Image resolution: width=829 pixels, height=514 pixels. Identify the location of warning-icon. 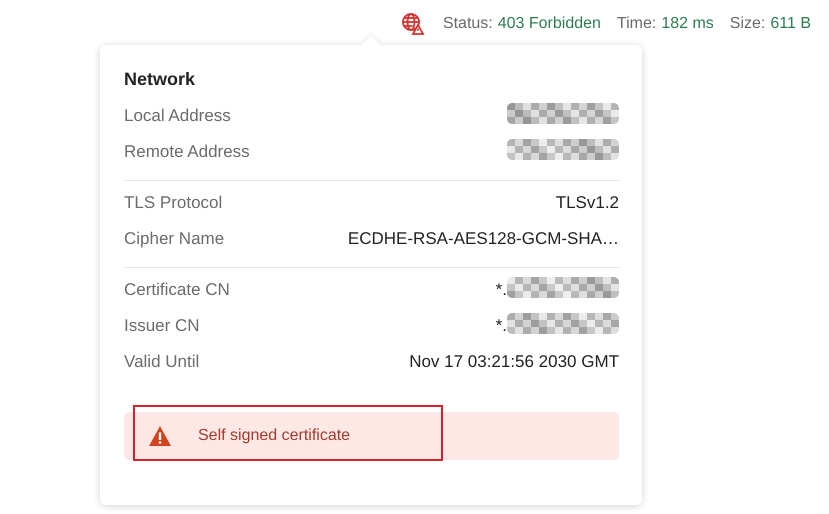
(160, 436).